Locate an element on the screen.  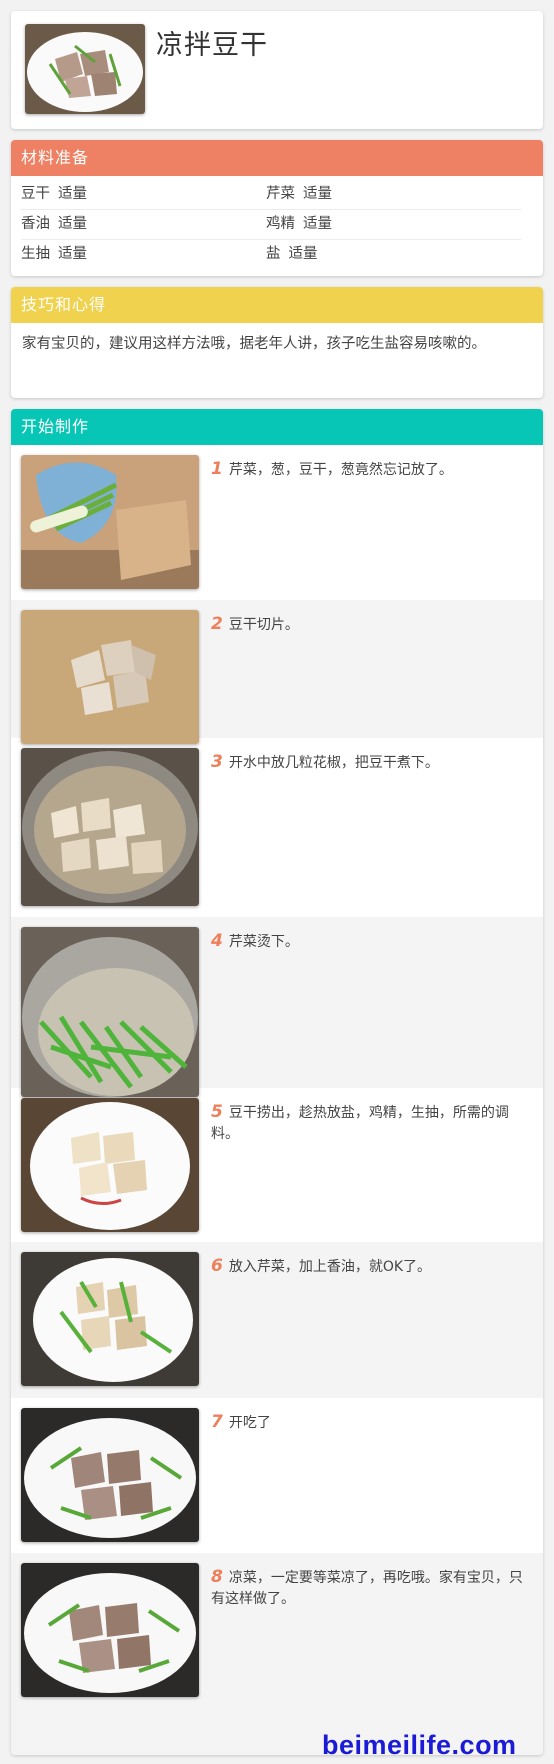
step-2-photo is located at coordinates (110, 677).